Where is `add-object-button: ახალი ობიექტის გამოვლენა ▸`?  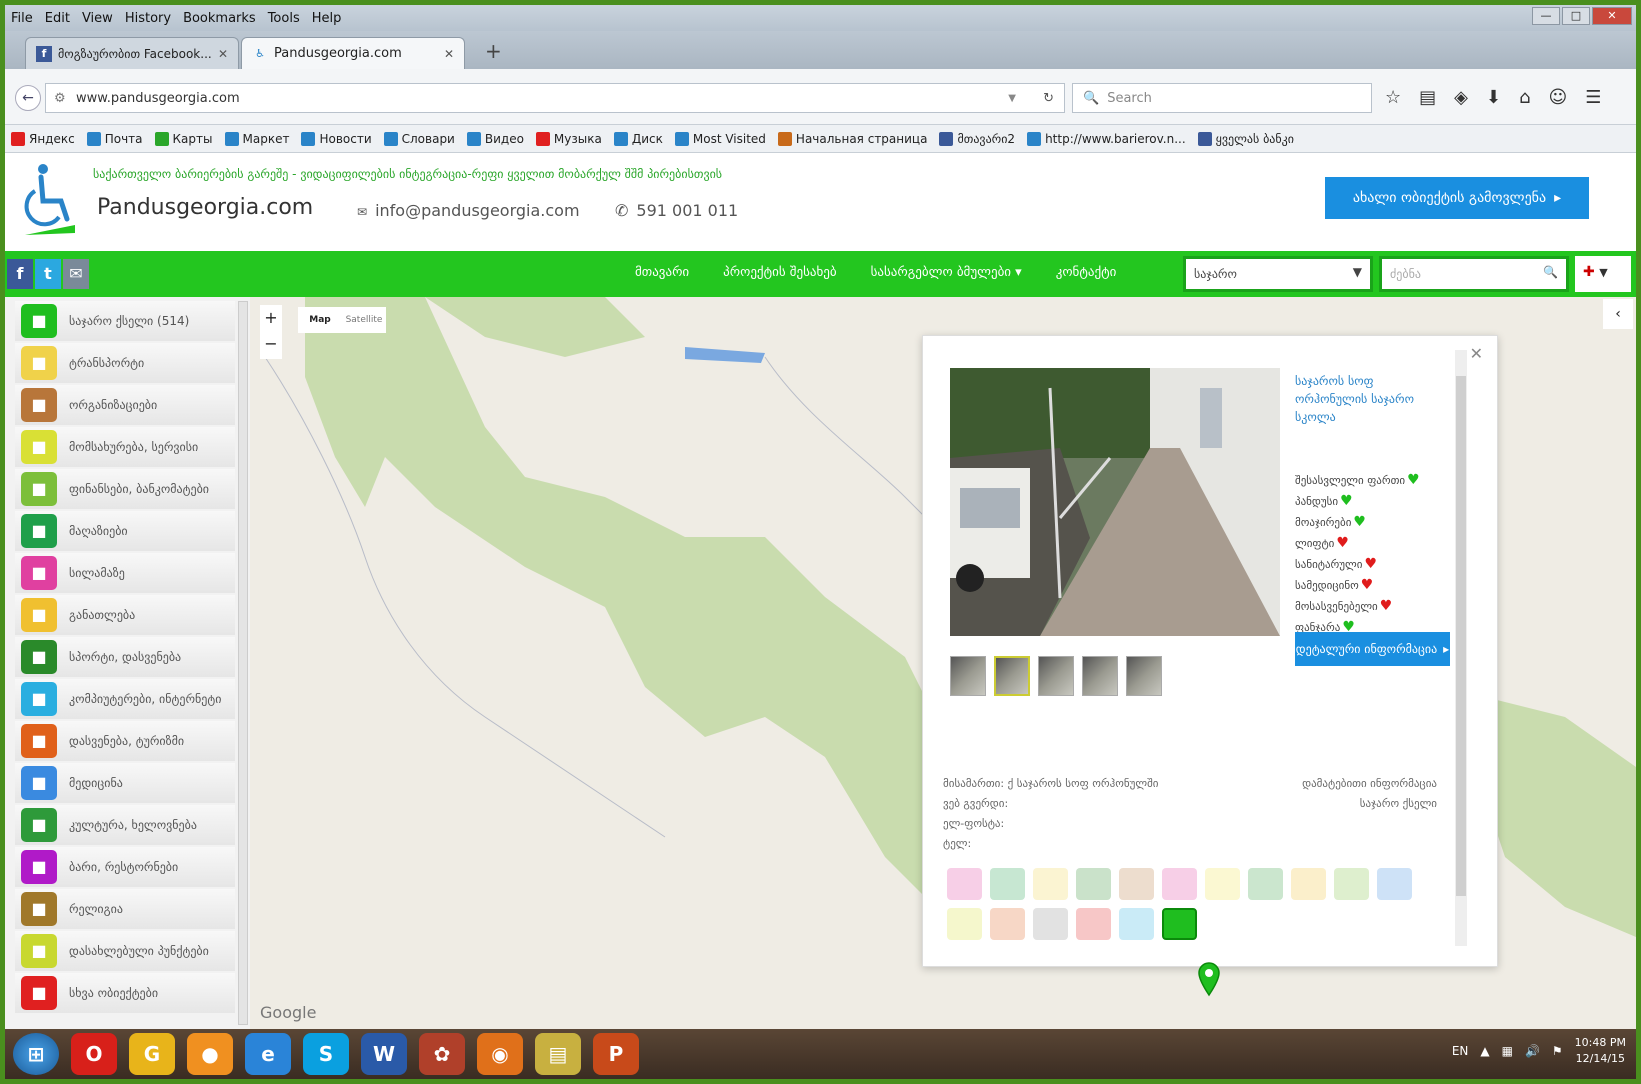
add-object-button: ახალი ობიექტის გამოვლენა ▸ is located at coordinates (1457, 198).